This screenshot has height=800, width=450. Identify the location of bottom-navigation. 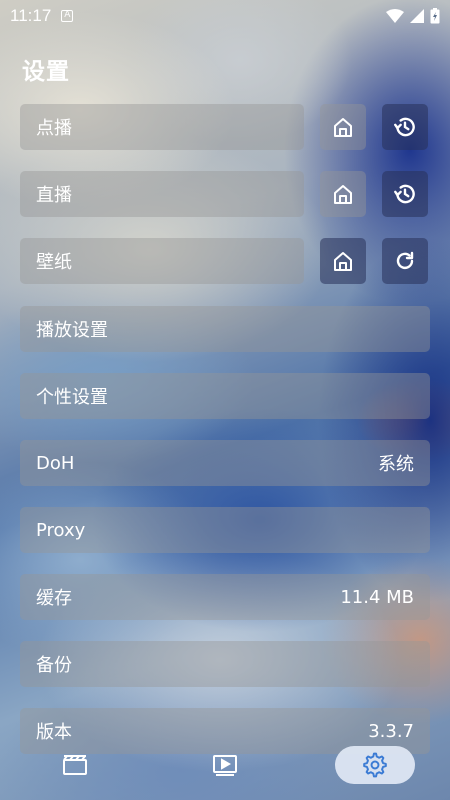
(225, 768).